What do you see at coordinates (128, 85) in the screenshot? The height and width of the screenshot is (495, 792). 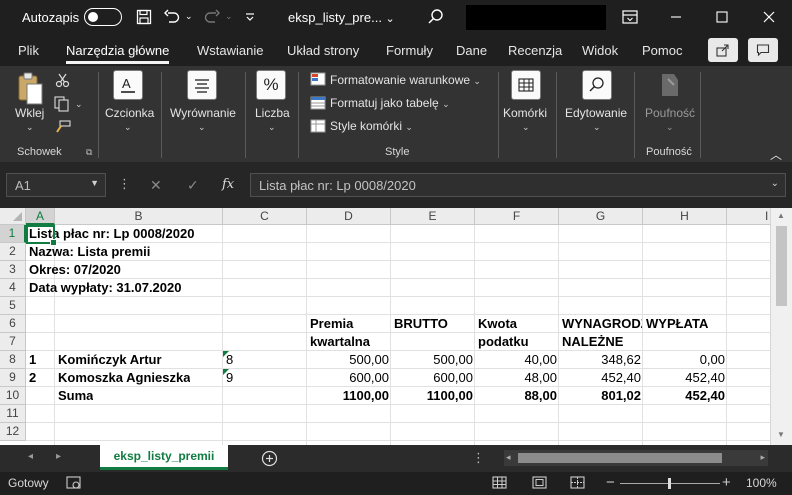 I see `font-icon: A` at bounding box center [128, 85].